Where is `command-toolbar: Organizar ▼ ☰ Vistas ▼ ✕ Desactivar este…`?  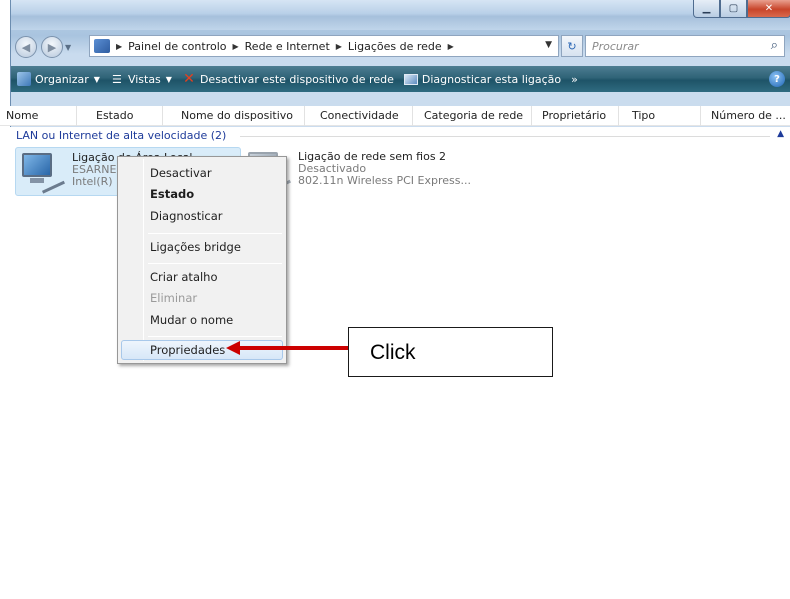 command-toolbar: Organizar ▼ ☰ Vistas ▼ ✕ Desactivar este… is located at coordinates (400, 79).